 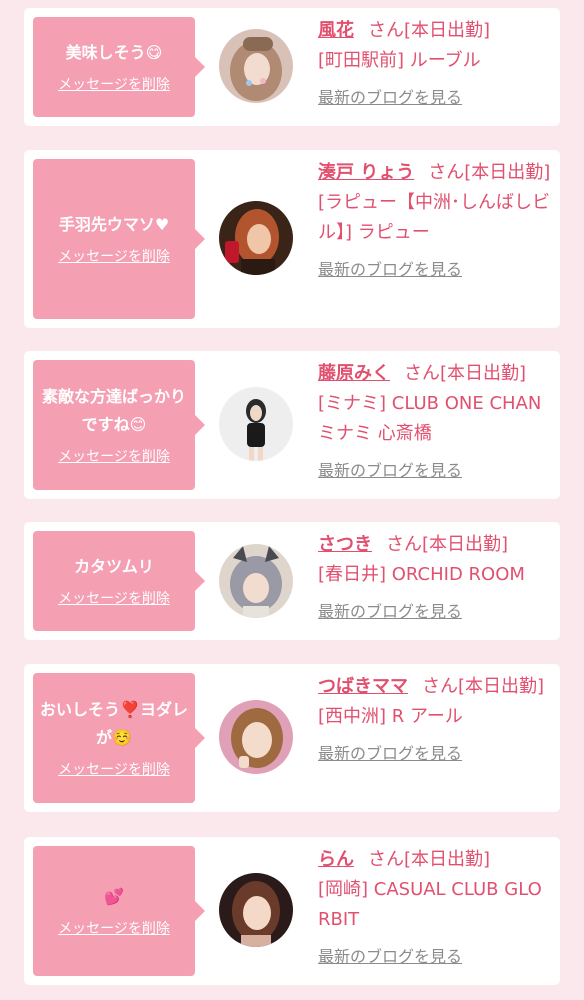 What do you see at coordinates (114, 896) in the screenshot?
I see `message-text: 💕` at bounding box center [114, 896].